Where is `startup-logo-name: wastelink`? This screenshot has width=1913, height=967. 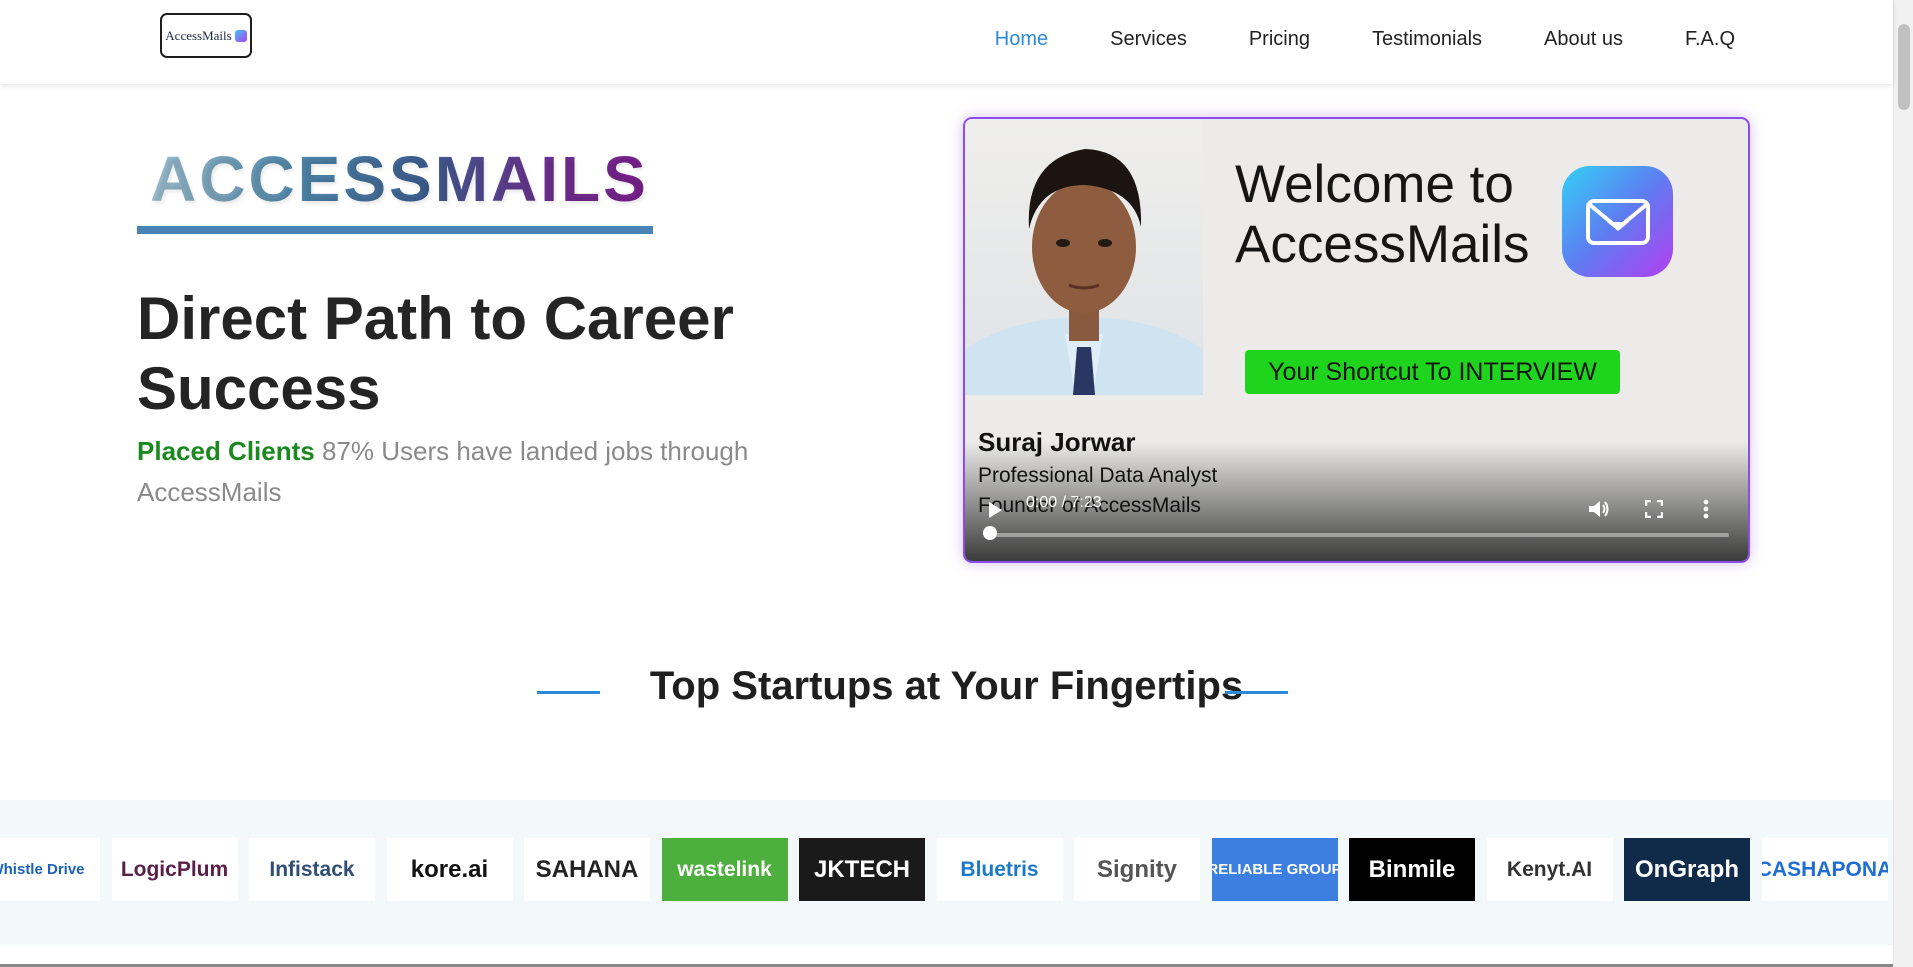
startup-logo-name: wastelink is located at coordinates (724, 869).